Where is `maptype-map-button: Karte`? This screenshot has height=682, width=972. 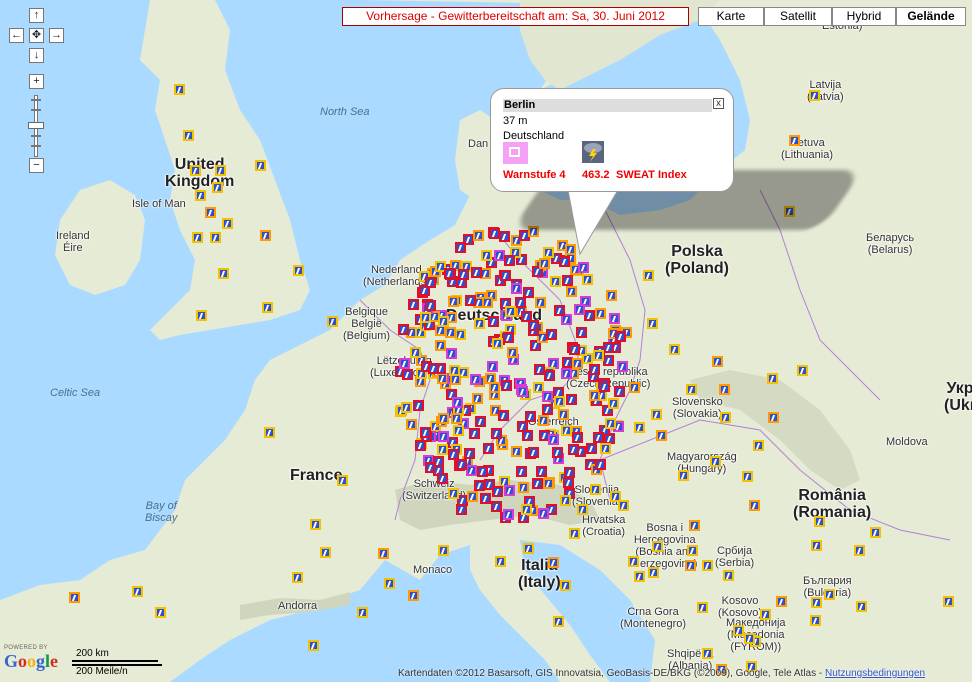
maptype-map-button: Karte is located at coordinates (731, 16).